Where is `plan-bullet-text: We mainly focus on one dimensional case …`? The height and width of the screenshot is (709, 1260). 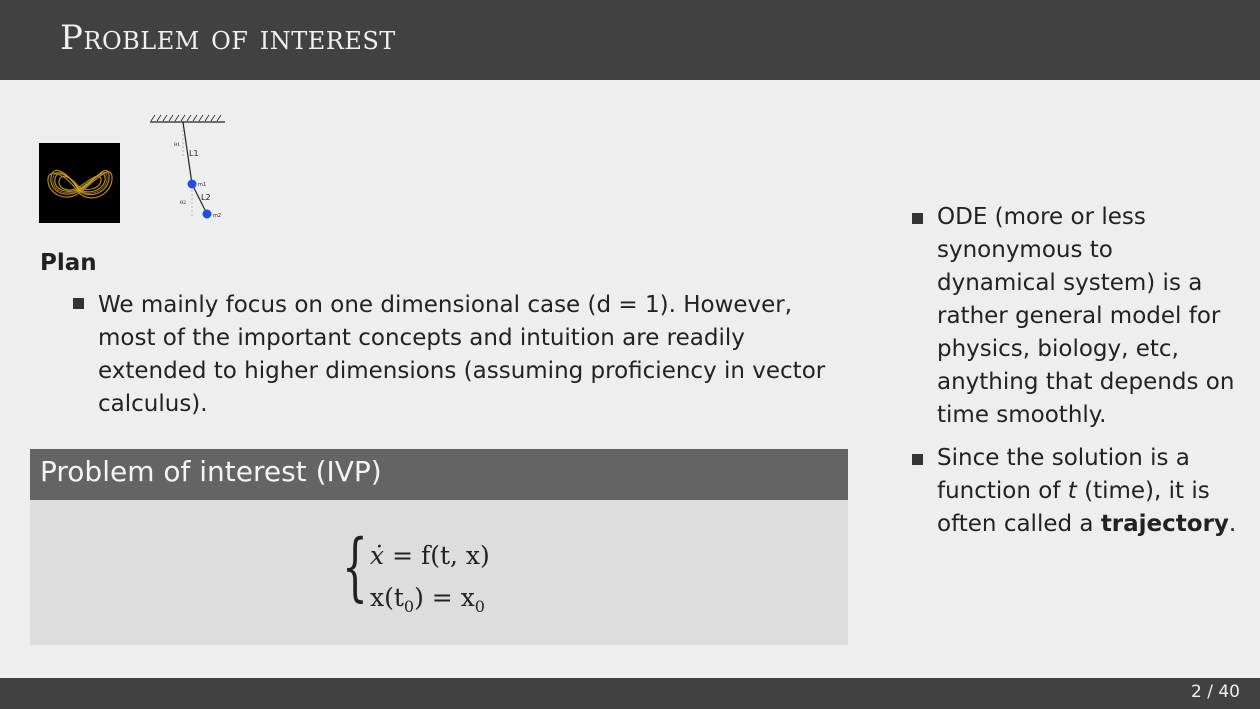 plan-bullet-text: We mainly focus on one dimensional case … is located at coordinates (462, 354).